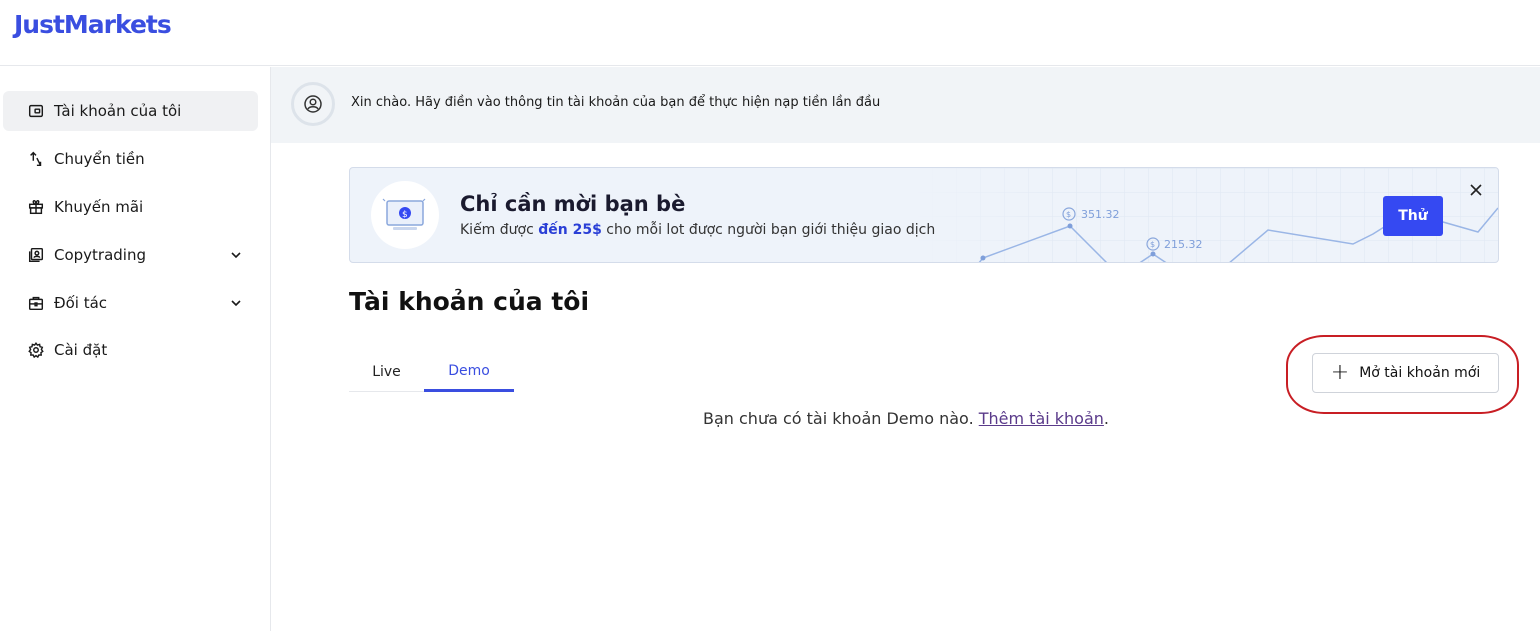 Image resolution: width=1540 pixels, height=631 pixels. Describe the element at coordinates (1100, 214) in the screenshot. I see `chart-label-1: 351.32` at that location.